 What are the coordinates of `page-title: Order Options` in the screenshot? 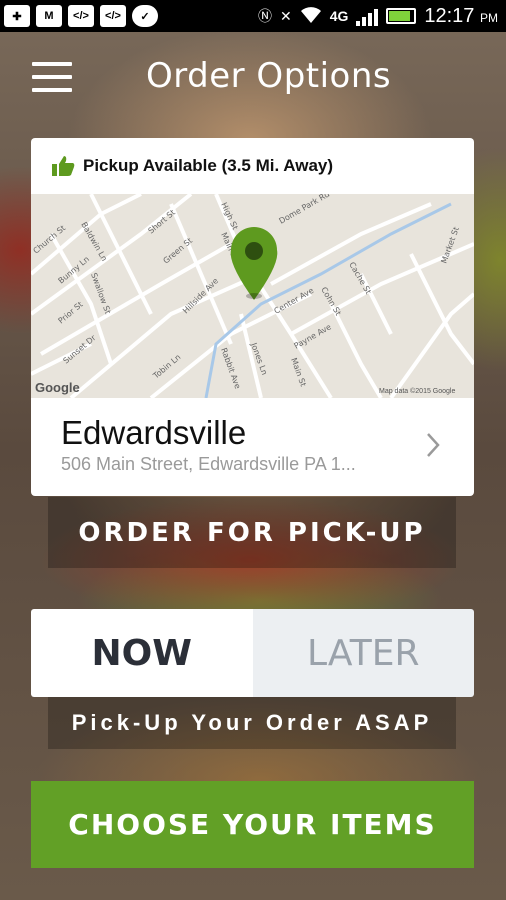 It's located at (269, 76).